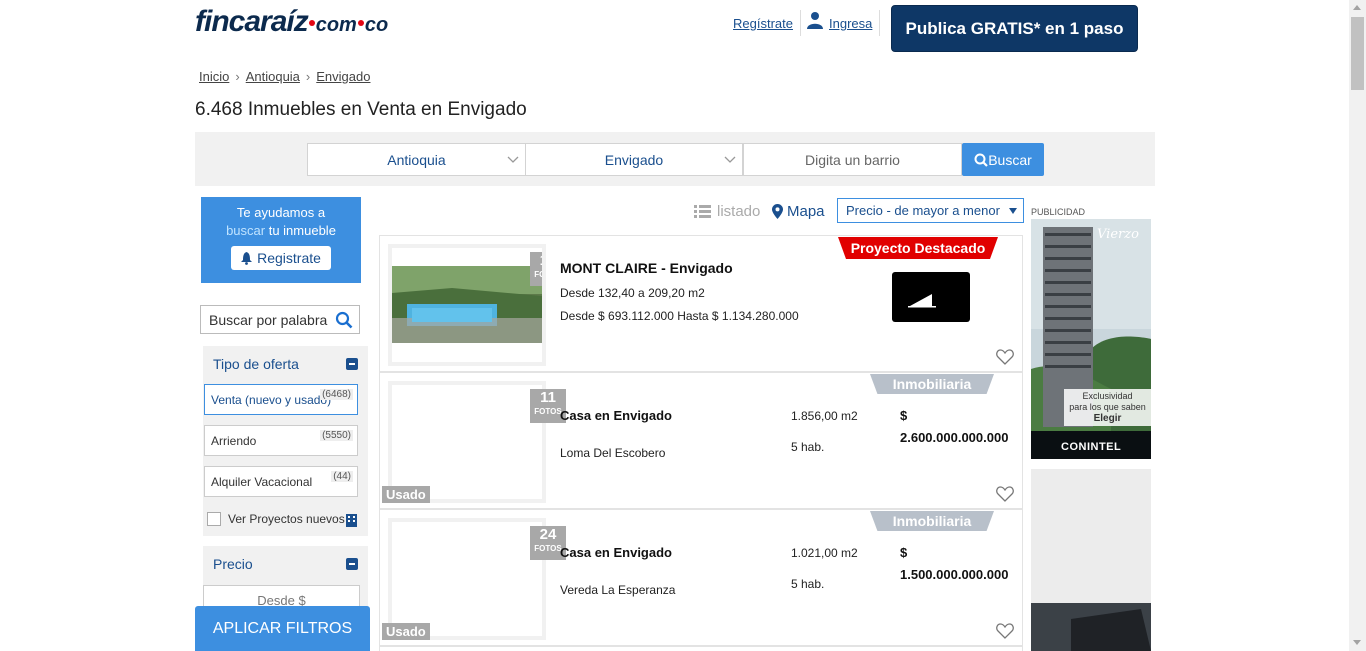 The height and width of the screenshot is (651, 1366). I want to click on ad-secondary-image, so click(1091, 560).